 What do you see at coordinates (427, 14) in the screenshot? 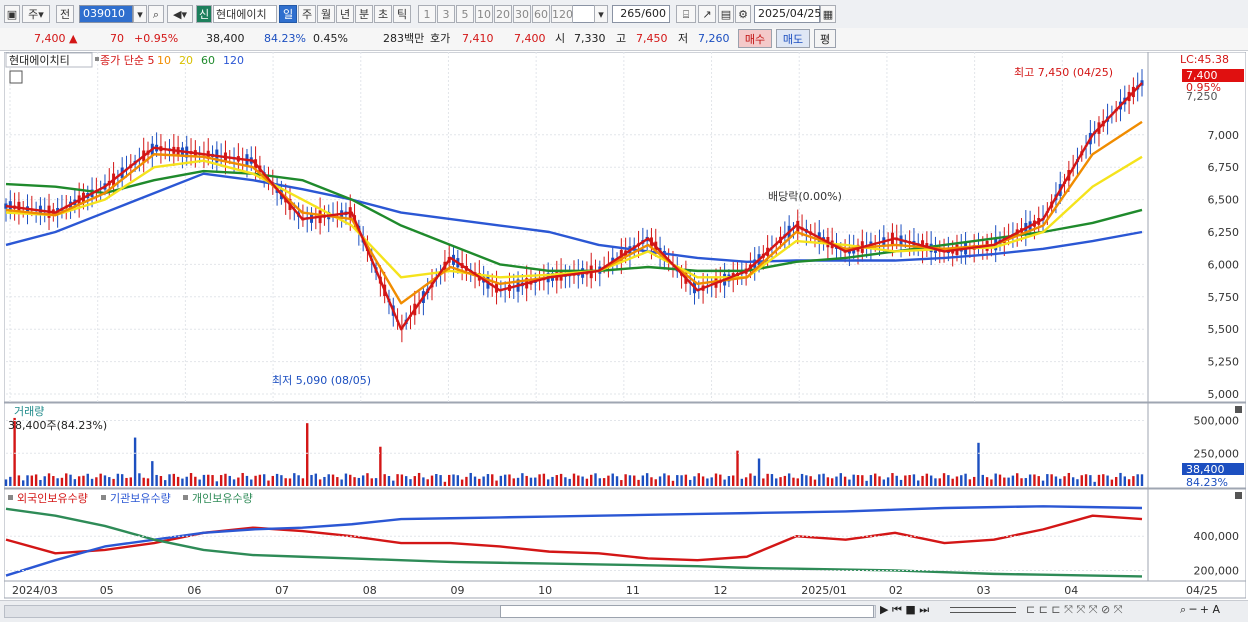
I see `interval-tab-1: 1` at bounding box center [427, 14].